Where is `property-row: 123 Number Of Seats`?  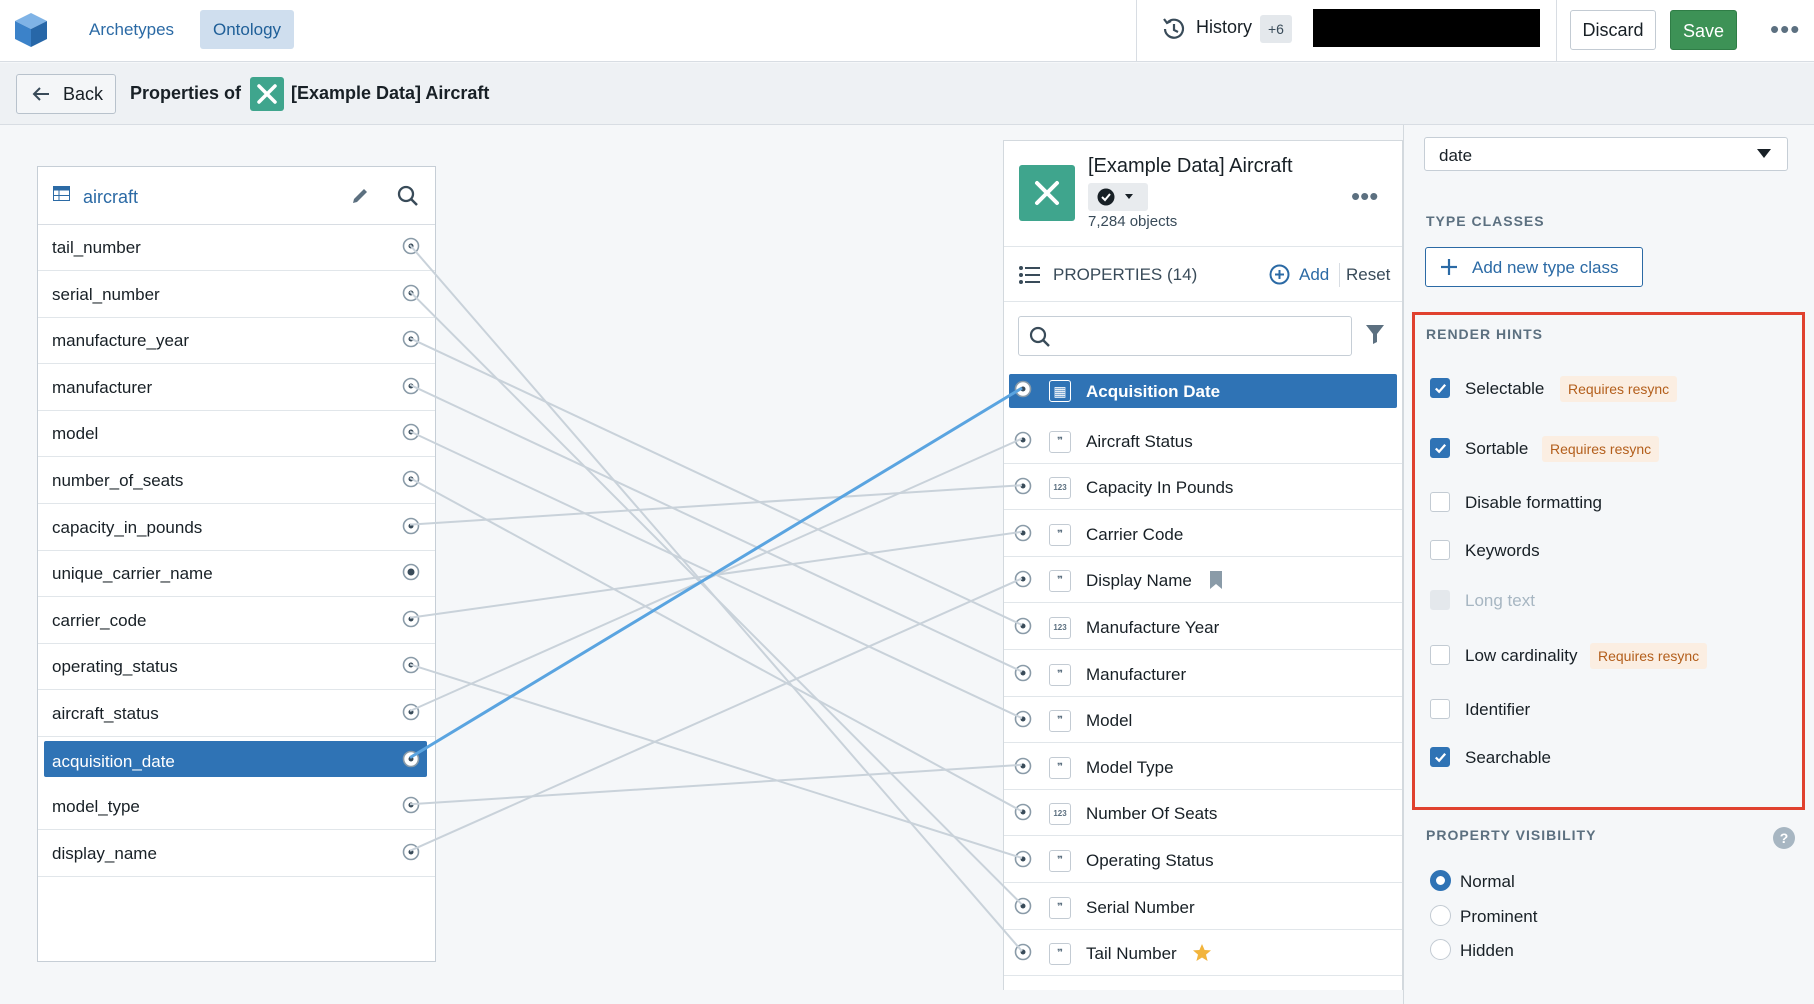 property-row: 123 Number Of Seats is located at coordinates (1203, 813).